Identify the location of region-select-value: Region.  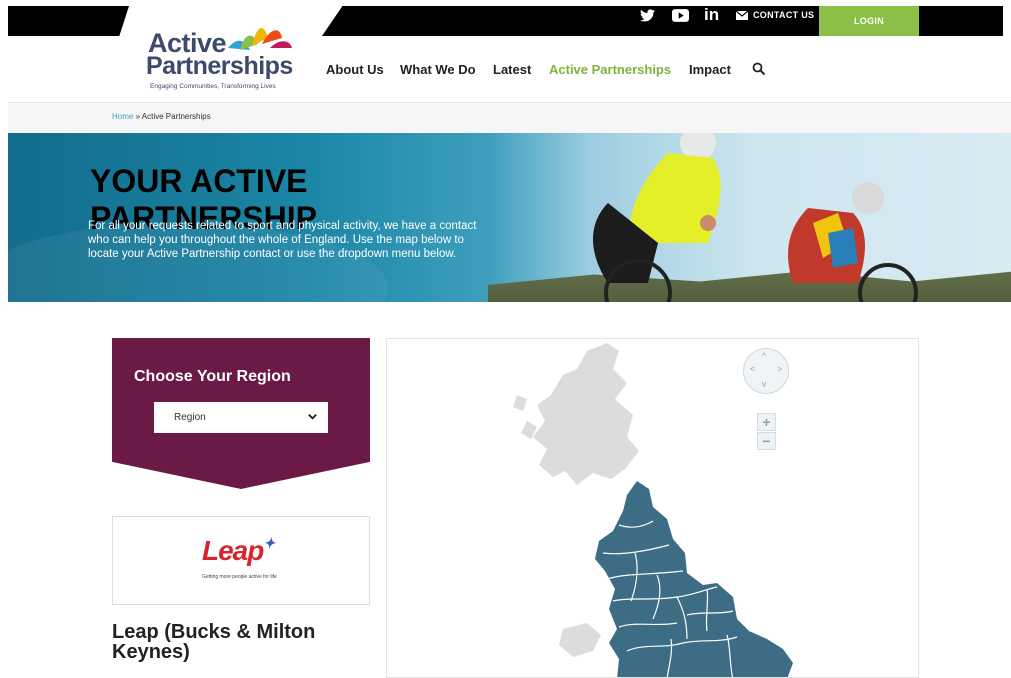
(190, 417).